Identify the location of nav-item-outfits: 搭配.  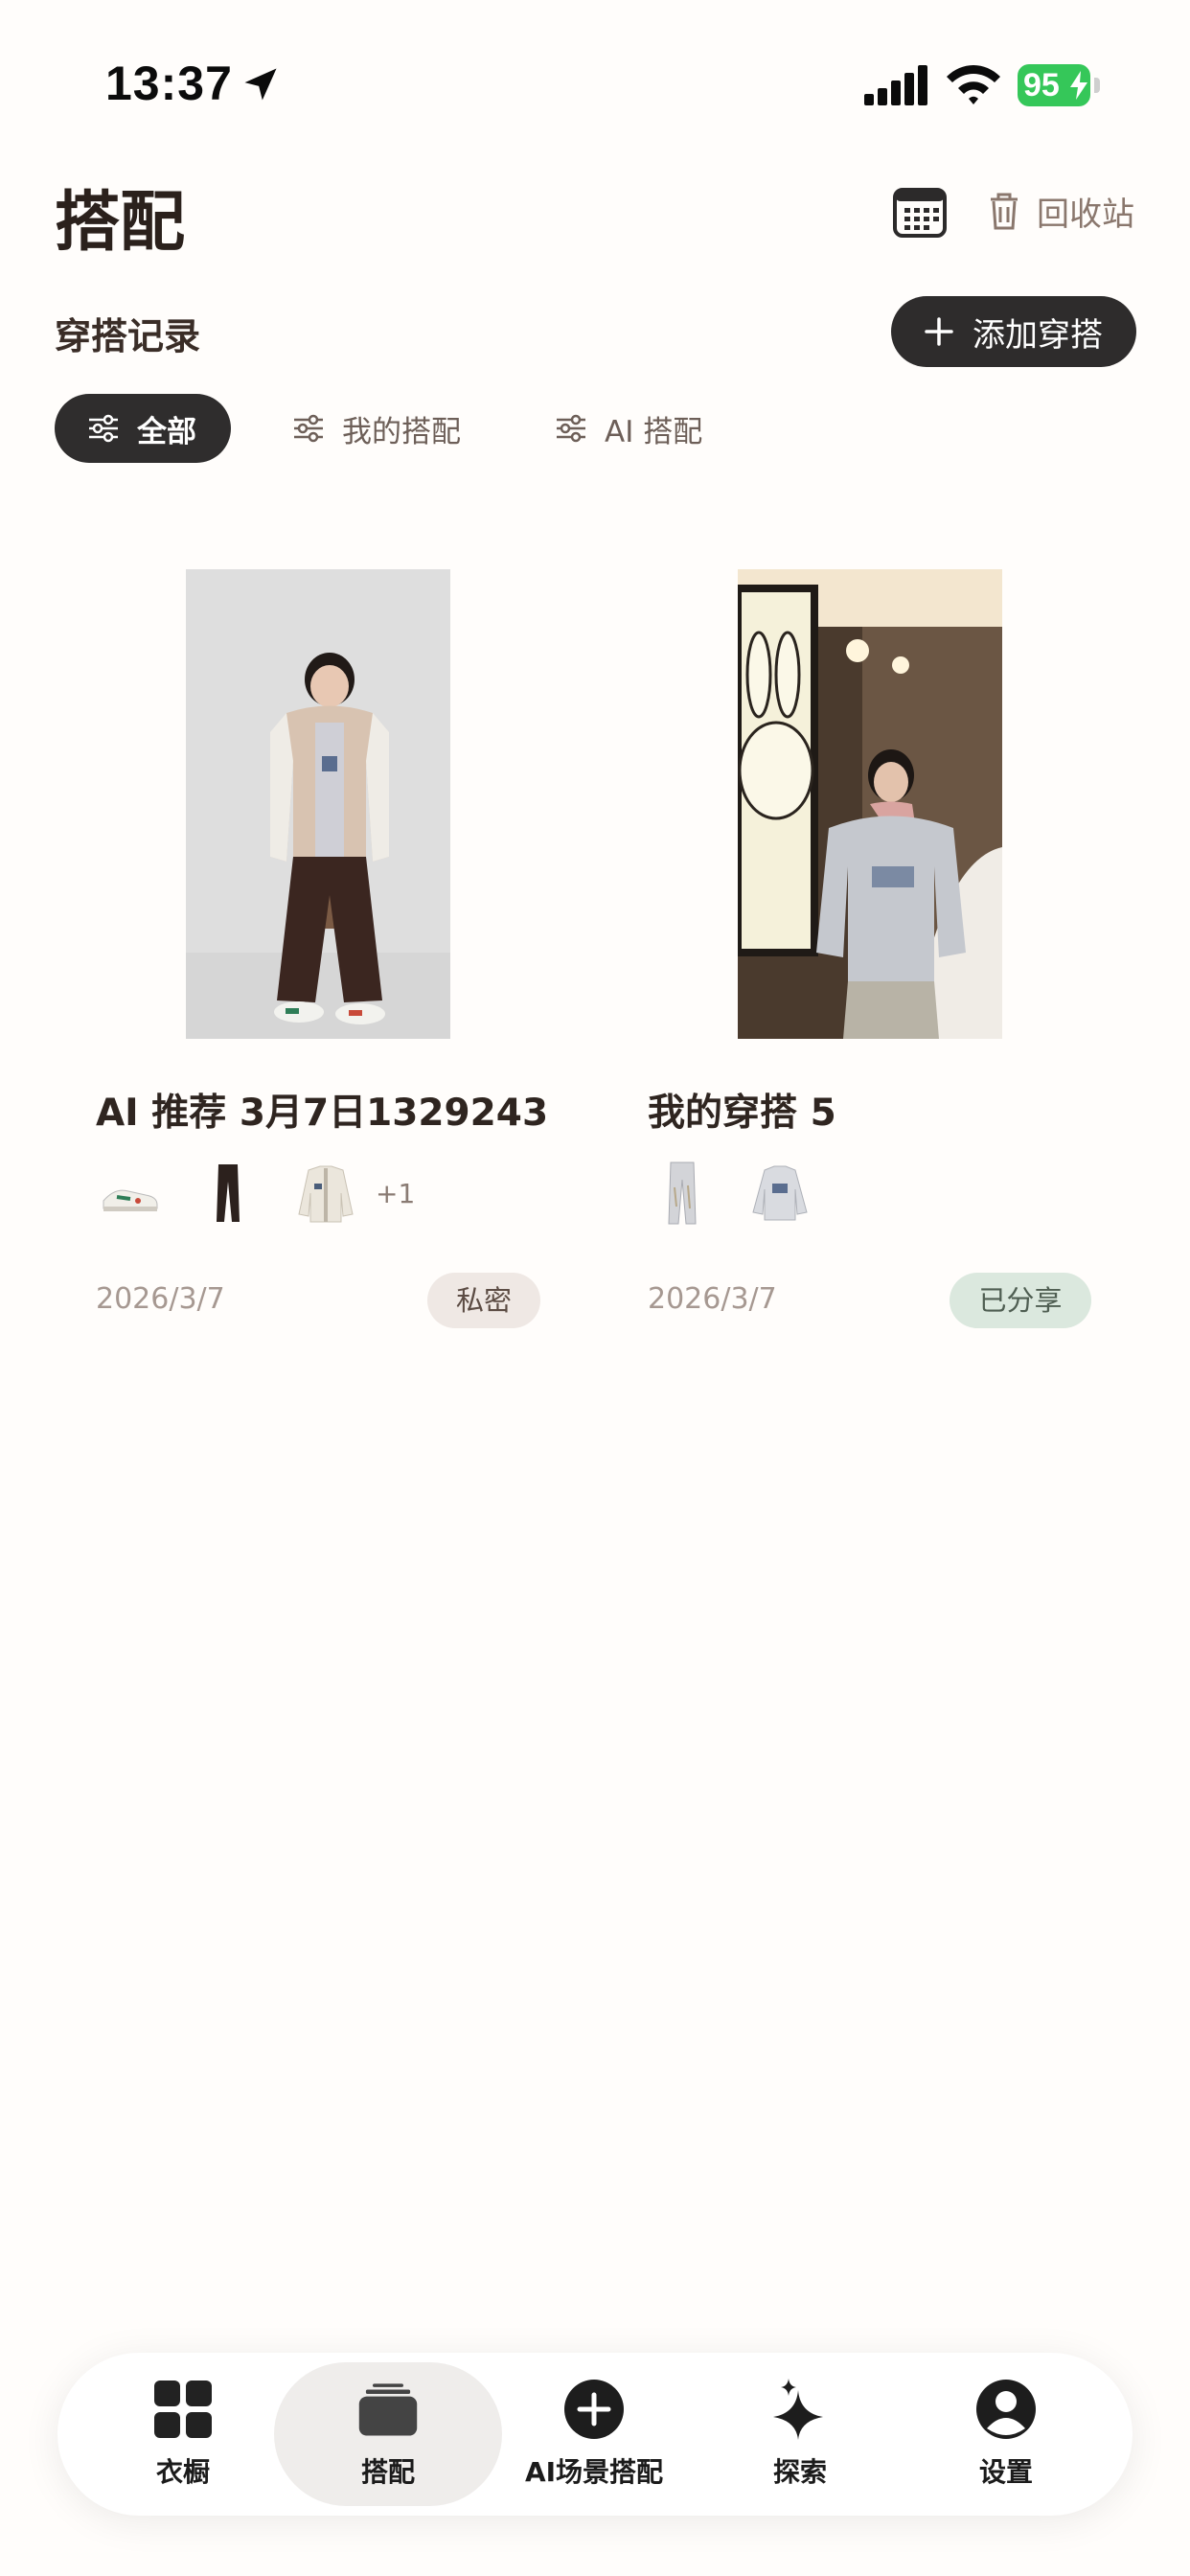
(388, 2434).